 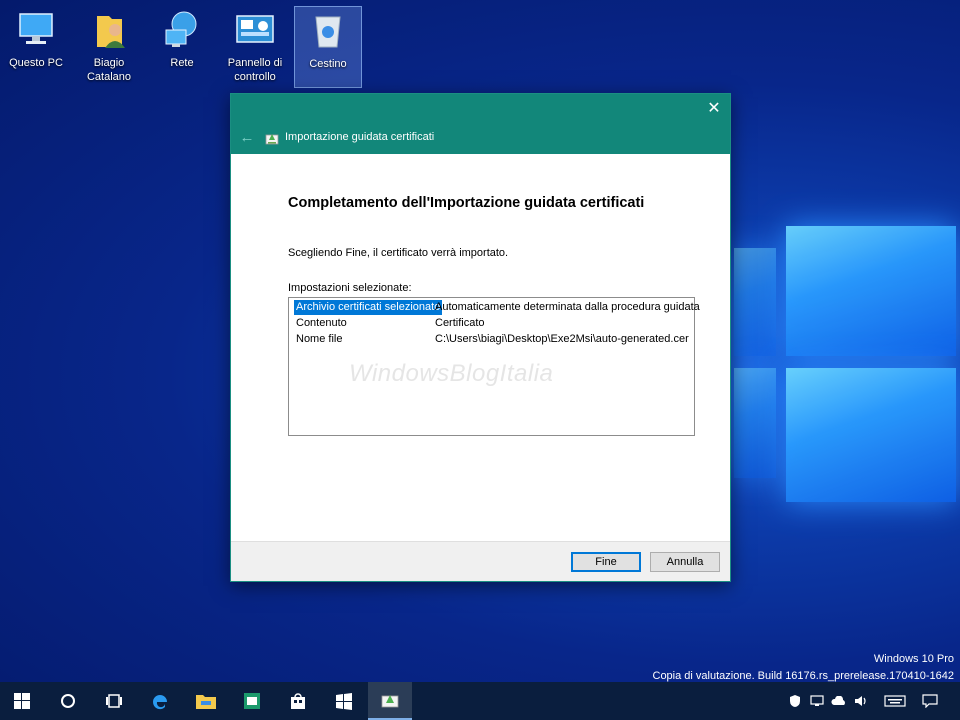 I want to click on defender-icon, so click(x=795, y=701).